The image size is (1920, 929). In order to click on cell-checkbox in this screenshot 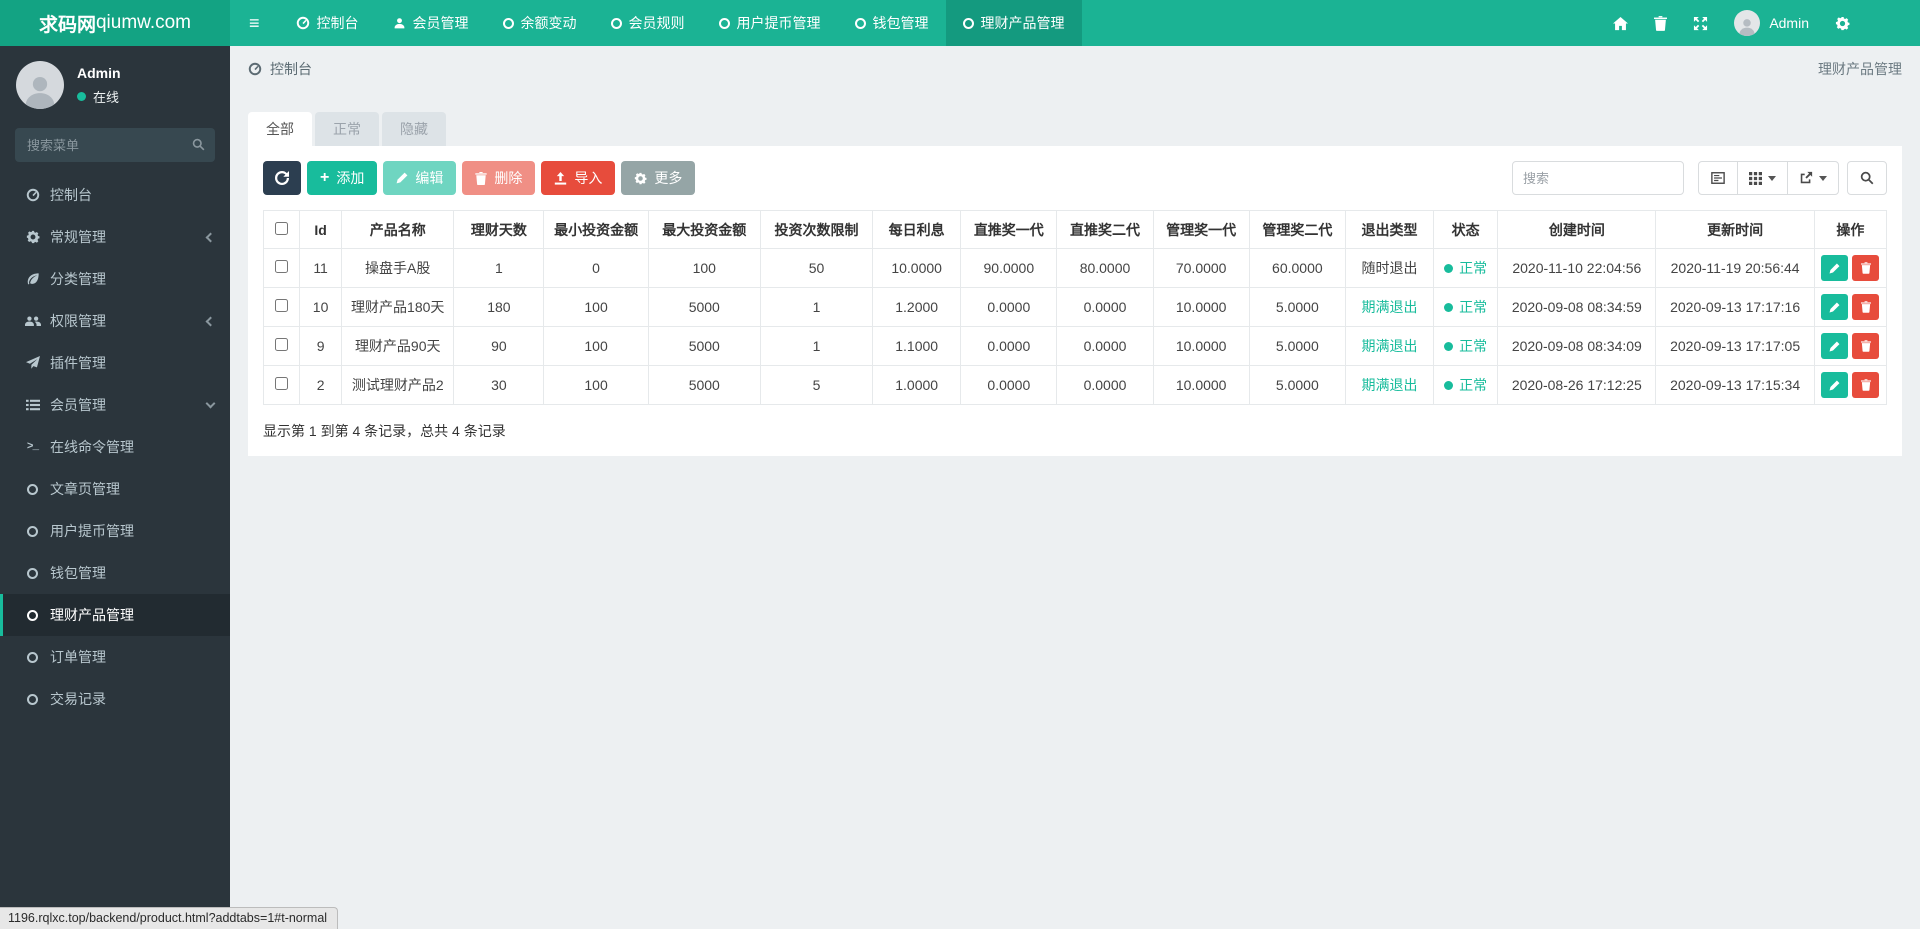, I will do `click(281, 307)`.